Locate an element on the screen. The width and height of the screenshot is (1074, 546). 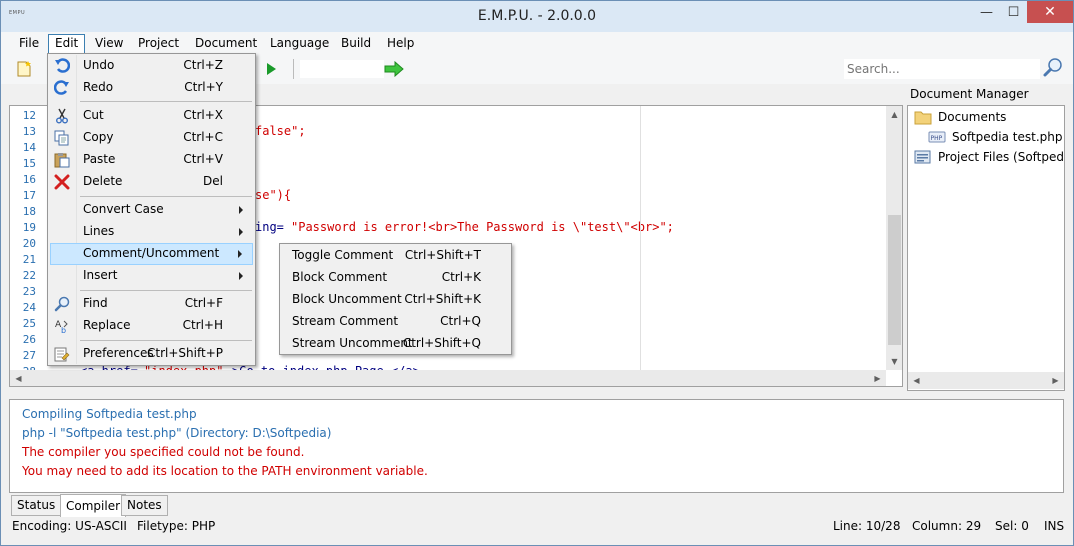
delete-icon is located at coordinates (62, 182).